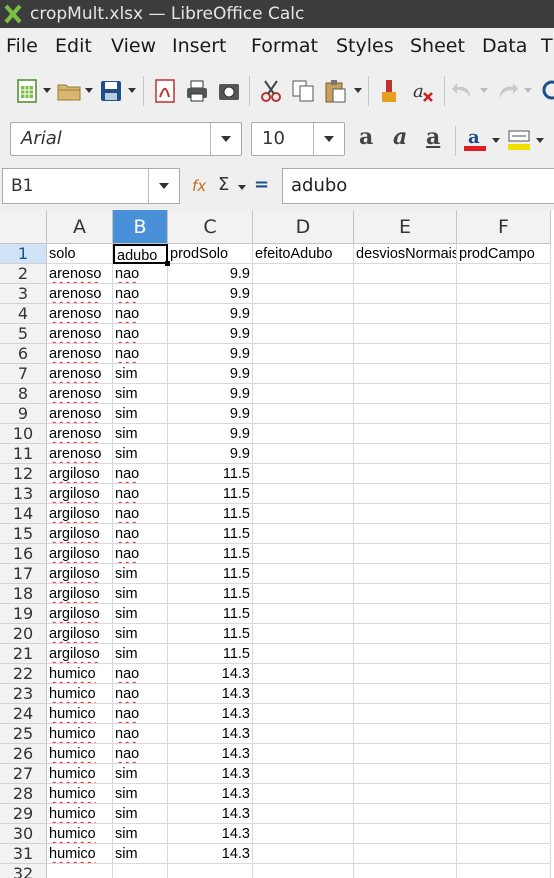 The width and height of the screenshot is (554, 878). Describe the element at coordinates (504, 254) in the screenshot. I see `header-cell: prodCampo` at that location.